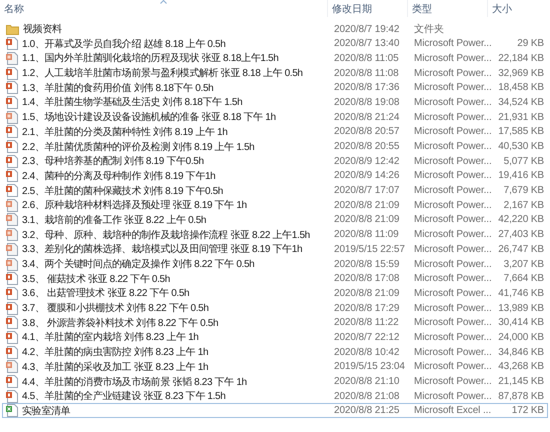 The image size is (550, 432). What do you see at coordinates (275, 336) in the screenshot?
I see `file-row: 4.1、羊肚菌的室内栽培 刘伟 8.23 上午 1h 2020/8/7 22:12 Microsoft Power... 24,000 KB` at bounding box center [275, 336].